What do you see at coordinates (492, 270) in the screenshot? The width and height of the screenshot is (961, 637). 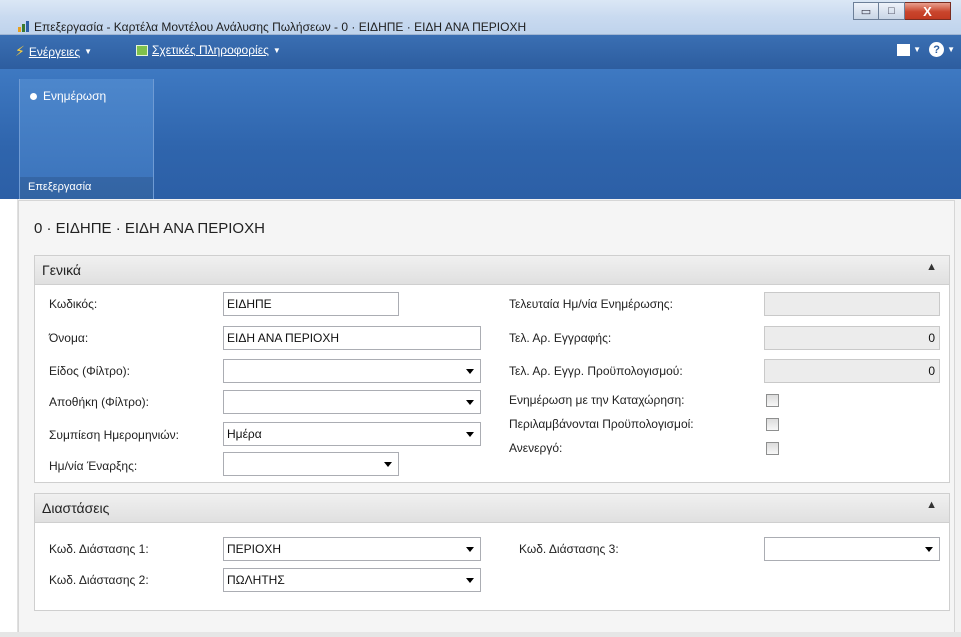 I see `fasttab-general-header: Γενικά ▲` at bounding box center [492, 270].